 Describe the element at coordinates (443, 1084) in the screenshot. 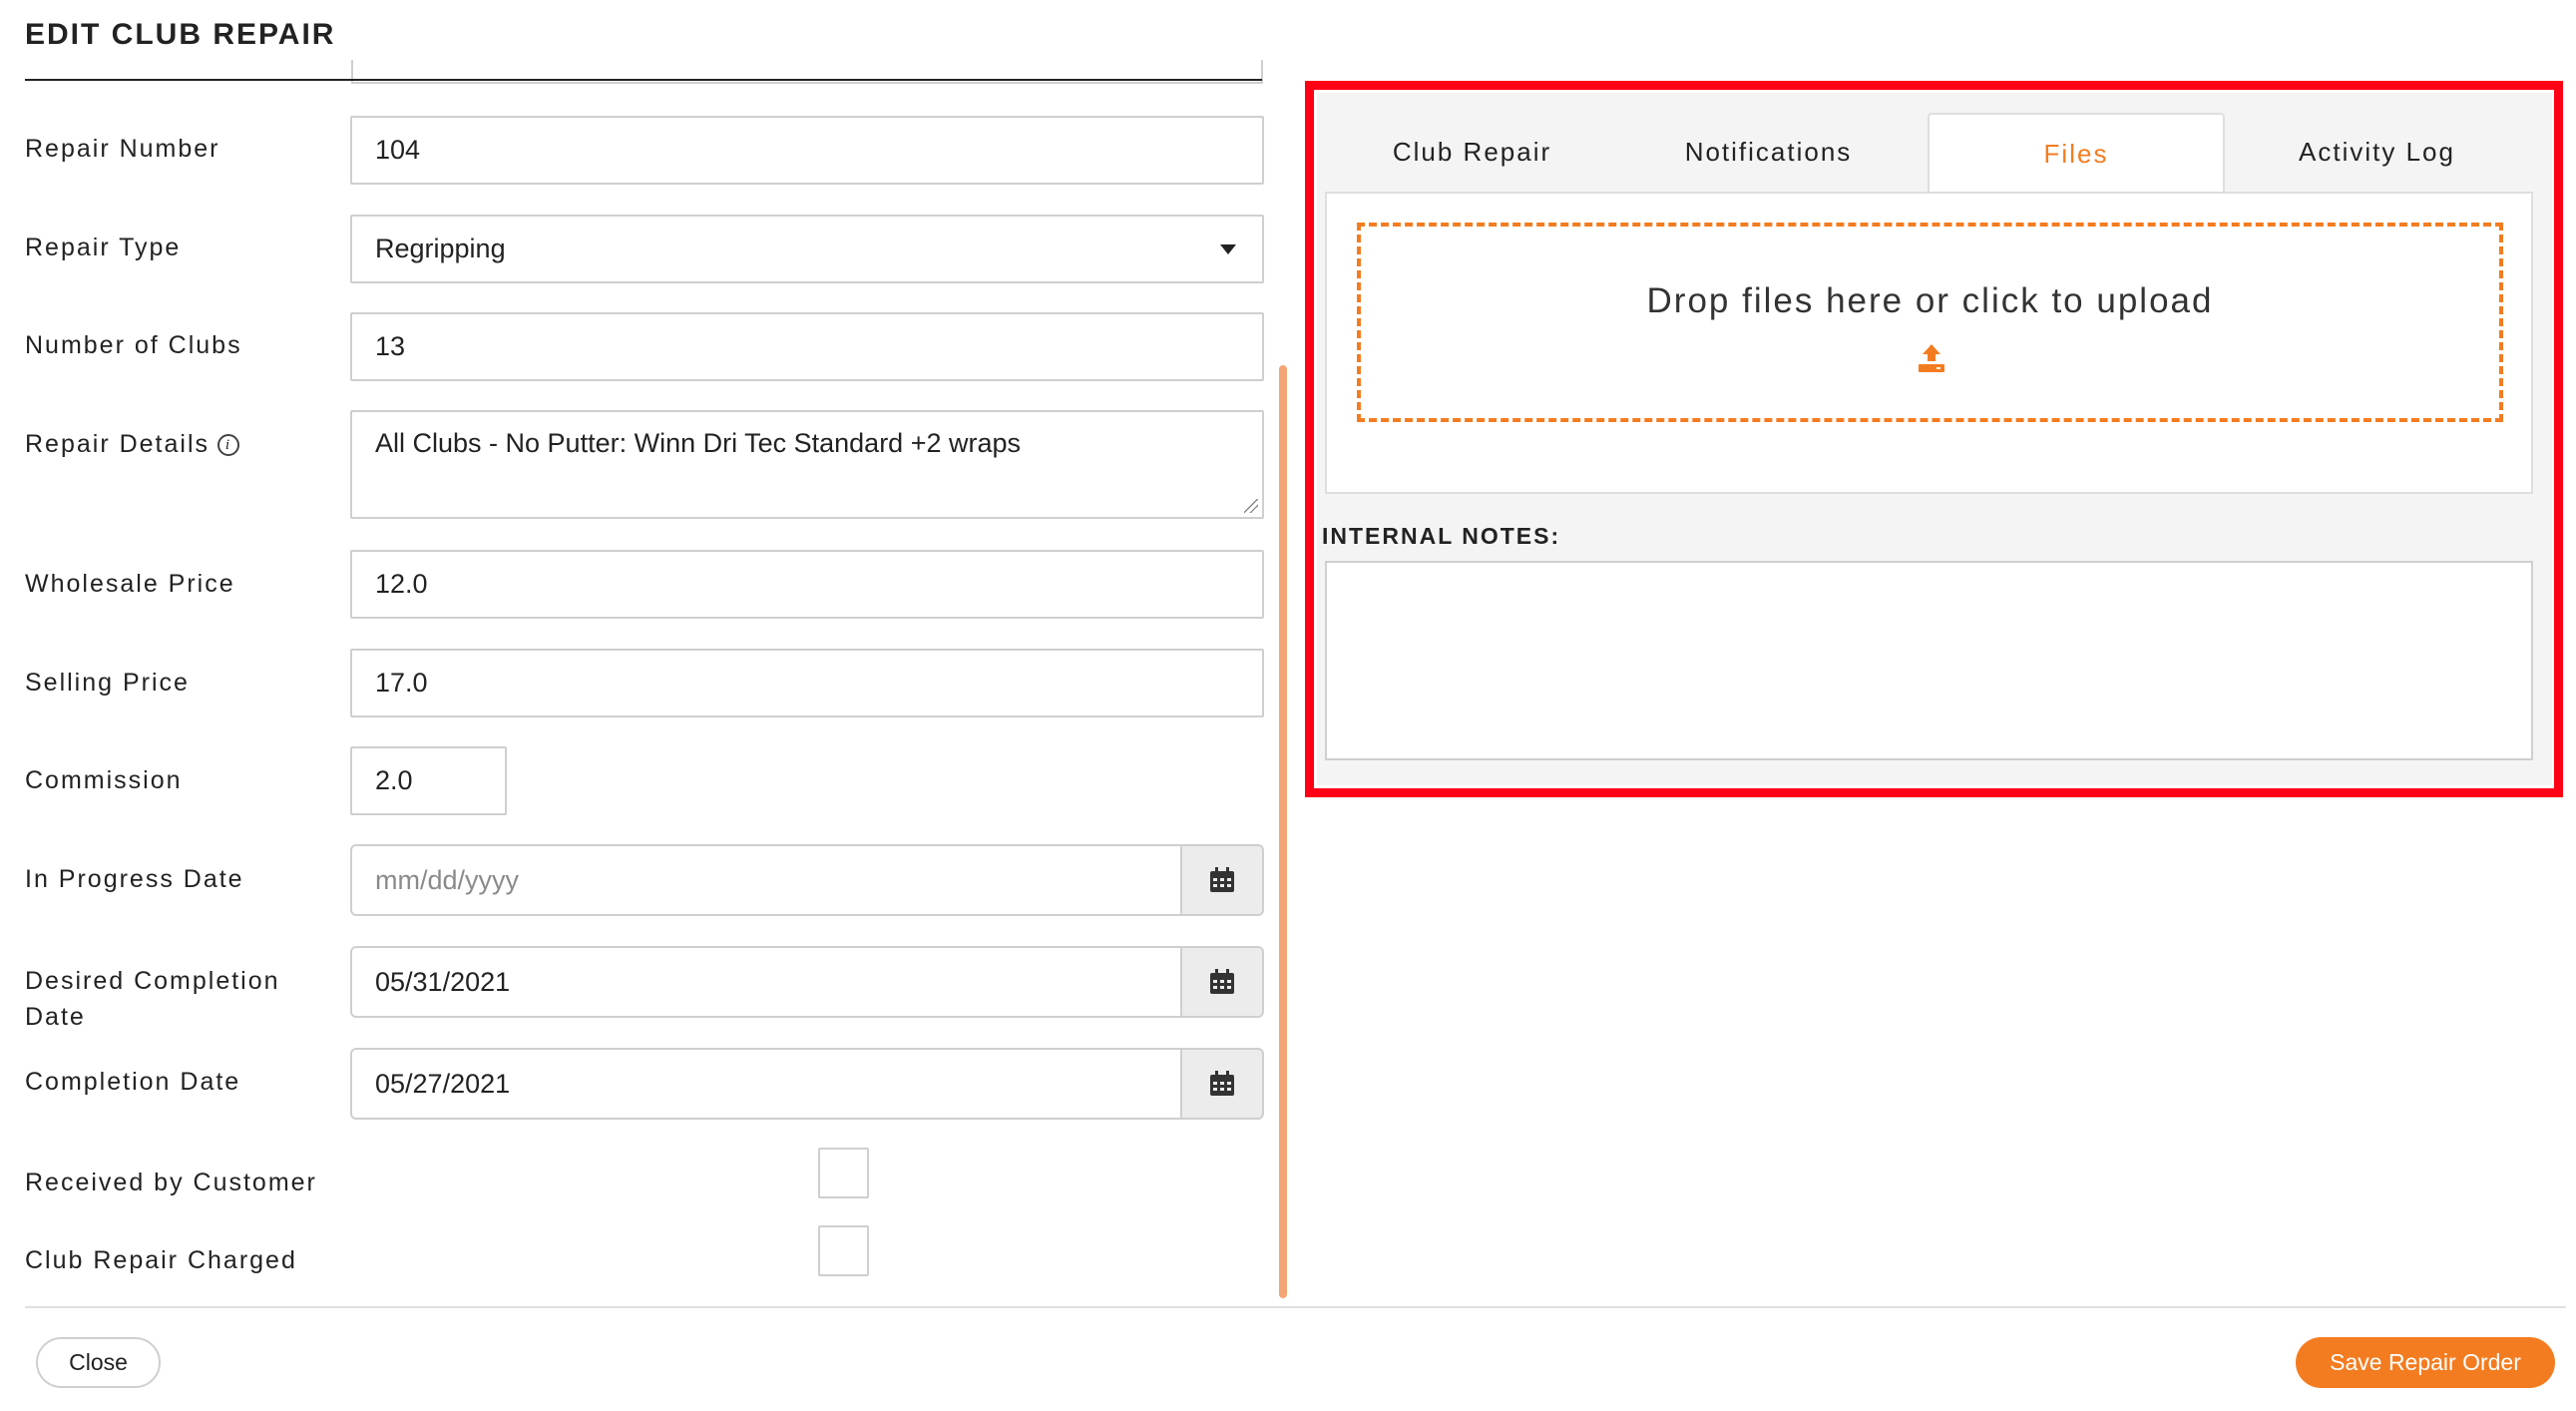

I see `completion-date-value: 05/27/2021` at that location.